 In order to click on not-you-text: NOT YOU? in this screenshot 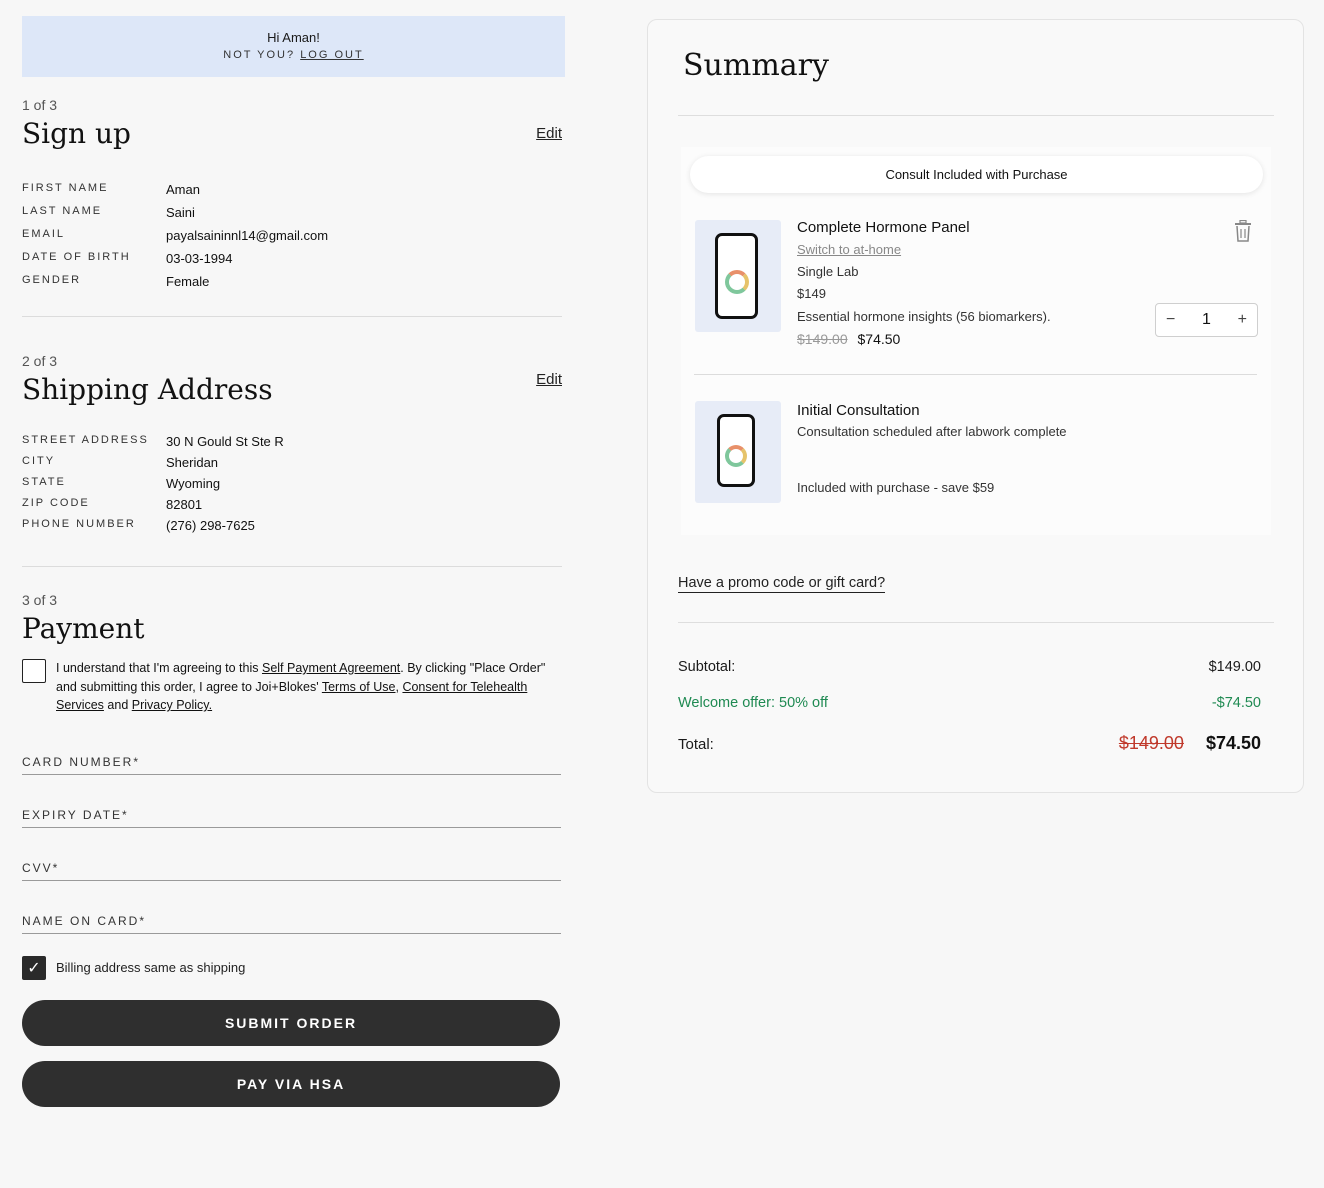, I will do `click(259, 55)`.